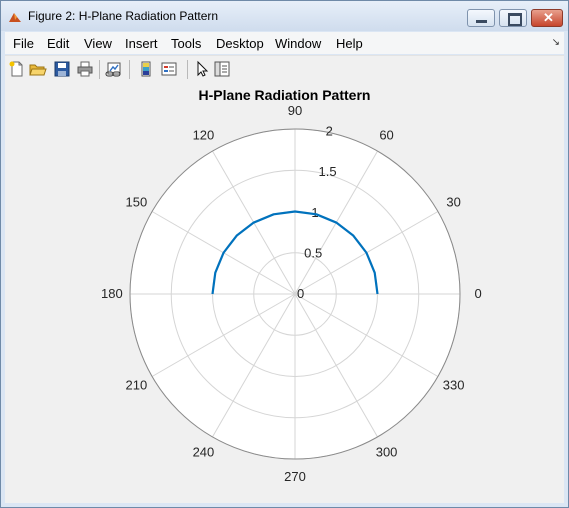 This screenshot has width=569, height=508. I want to click on menu-view: View, so click(98, 43).